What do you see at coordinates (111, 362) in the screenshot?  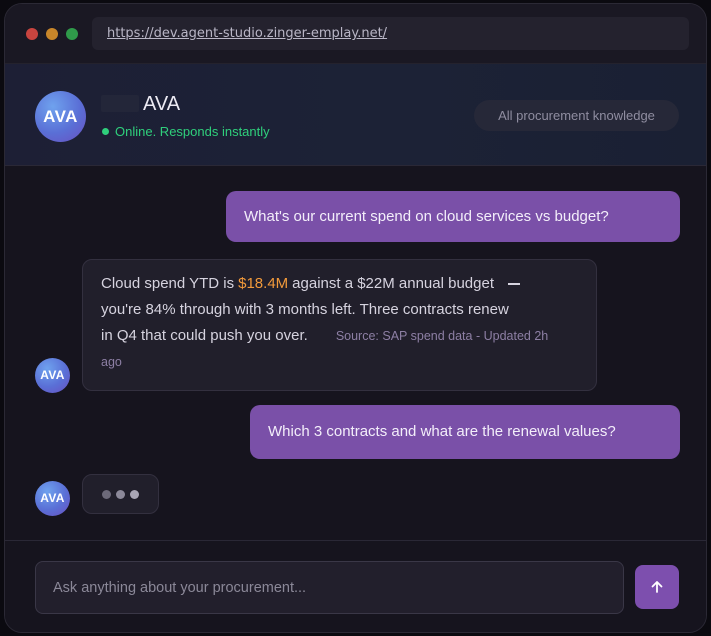 I see `source-citation-tail: ago` at bounding box center [111, 362].